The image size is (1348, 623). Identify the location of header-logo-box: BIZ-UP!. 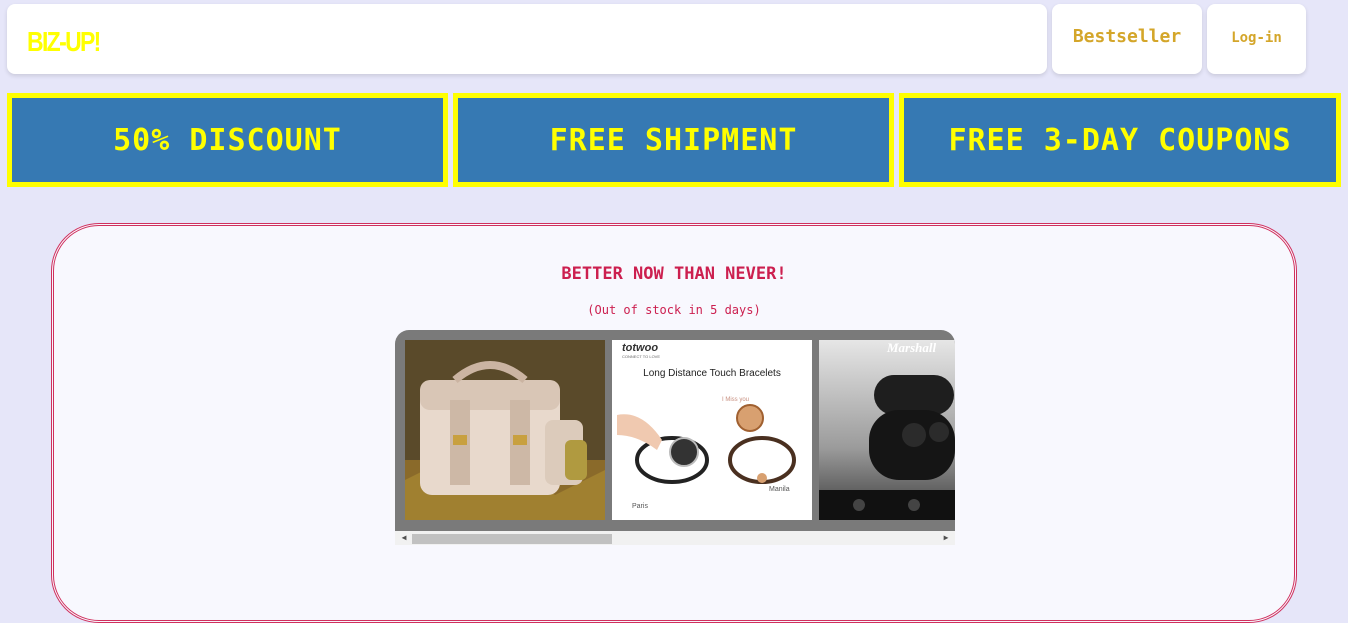
(527, 39).